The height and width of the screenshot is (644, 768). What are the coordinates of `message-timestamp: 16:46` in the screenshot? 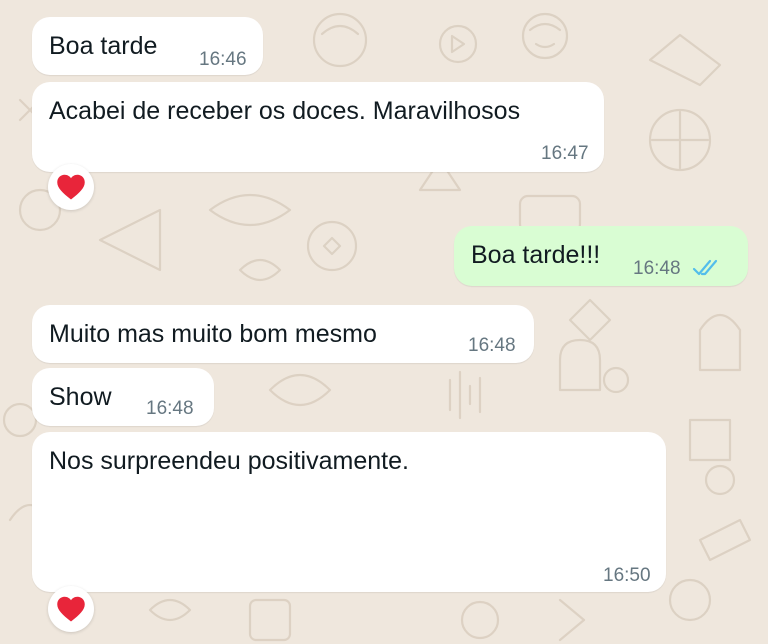 It's located at (223, 59).